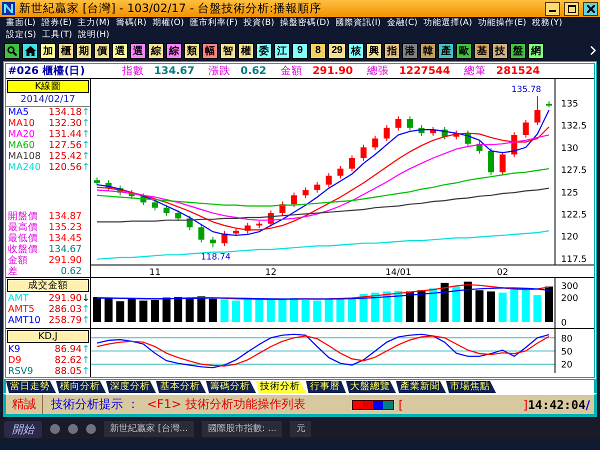 The height and width of the screenshot is (450, 600). Describe the element at coordinates (421, 387) in the screenshot. I see `tab: 產業新聞` at that location.